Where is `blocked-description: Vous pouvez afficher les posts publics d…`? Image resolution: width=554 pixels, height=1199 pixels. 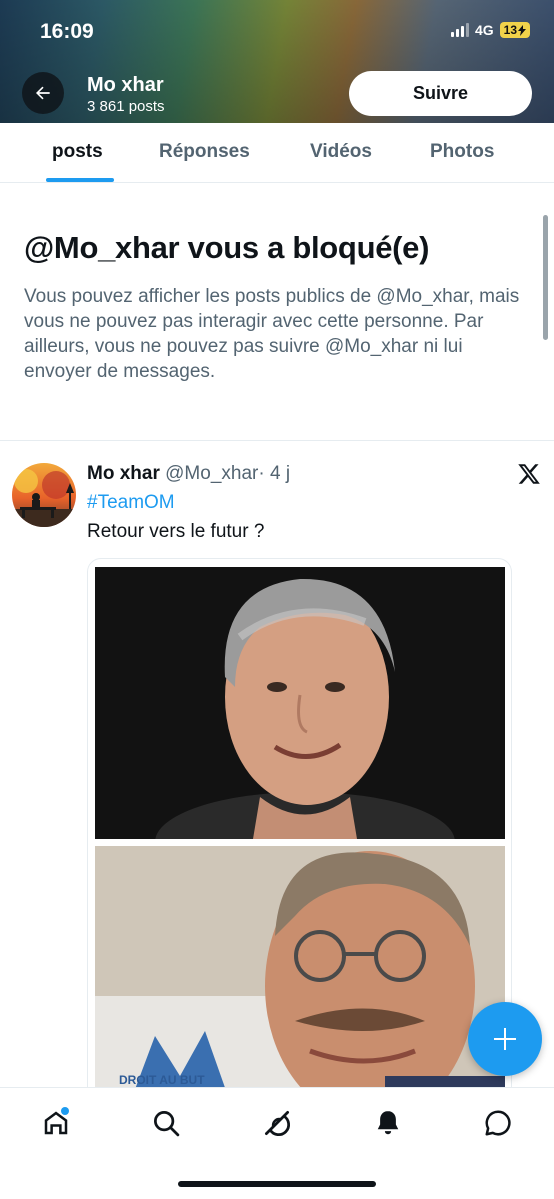
blocked-description: Vous pouvez afficher les posts publics d… is located at coordinates (272, 334).